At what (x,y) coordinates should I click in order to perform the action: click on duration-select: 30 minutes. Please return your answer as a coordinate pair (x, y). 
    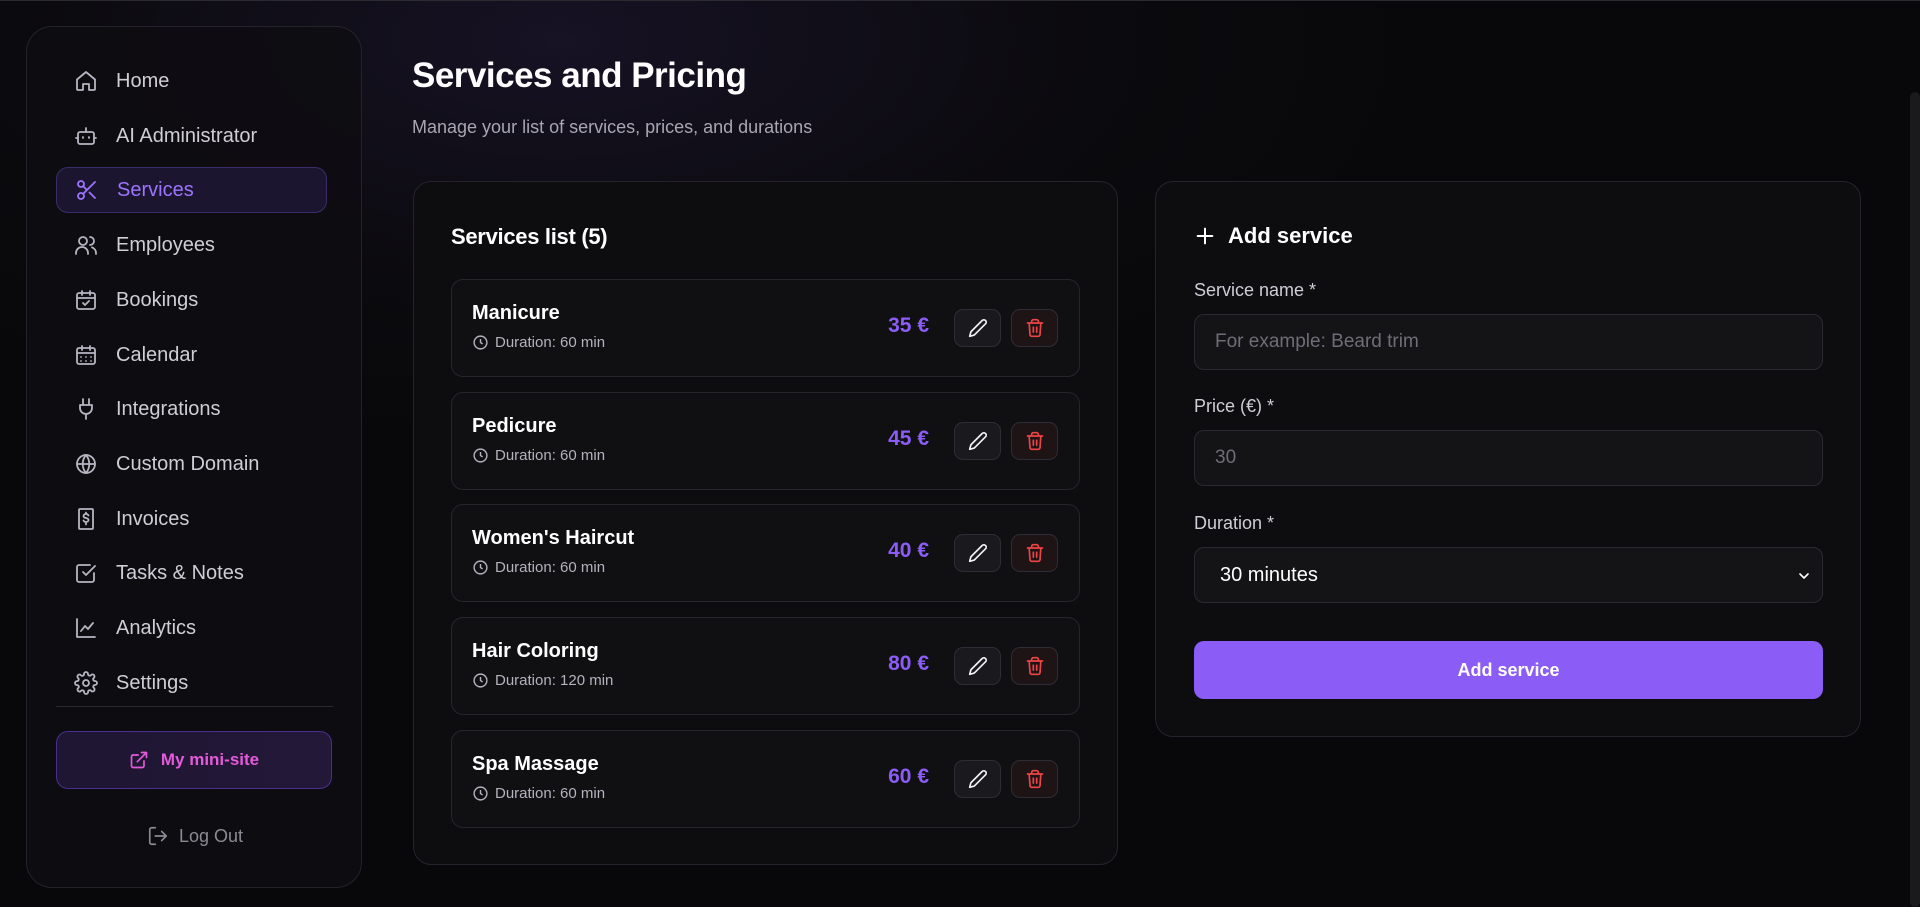
    Looking at the image, I should click on (1508, 575).